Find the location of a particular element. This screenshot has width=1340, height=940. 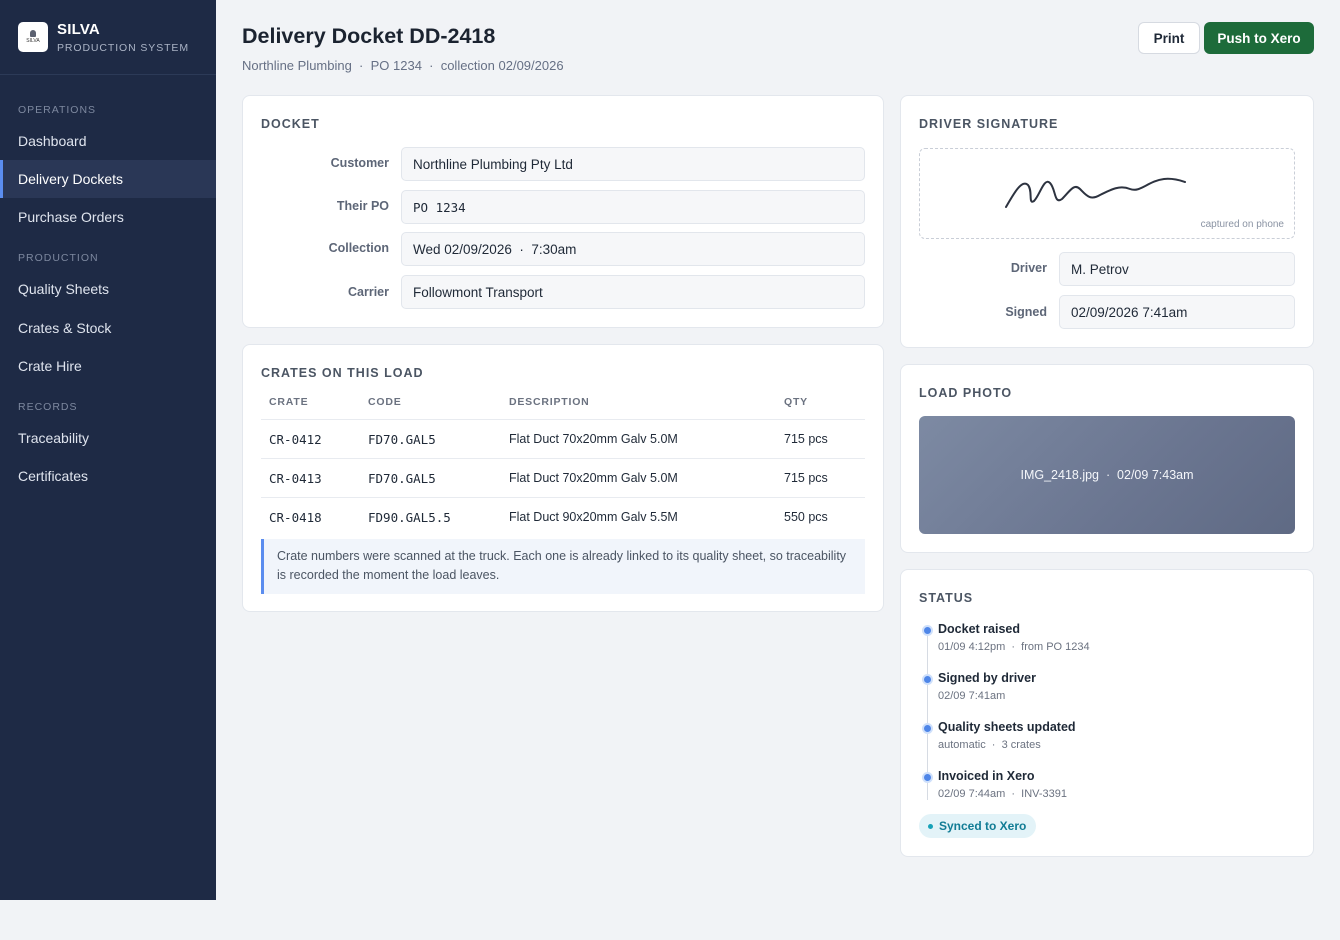

collection-field: Wed 02/09/2026 · 7:30am is located at coordinates (633, 249).